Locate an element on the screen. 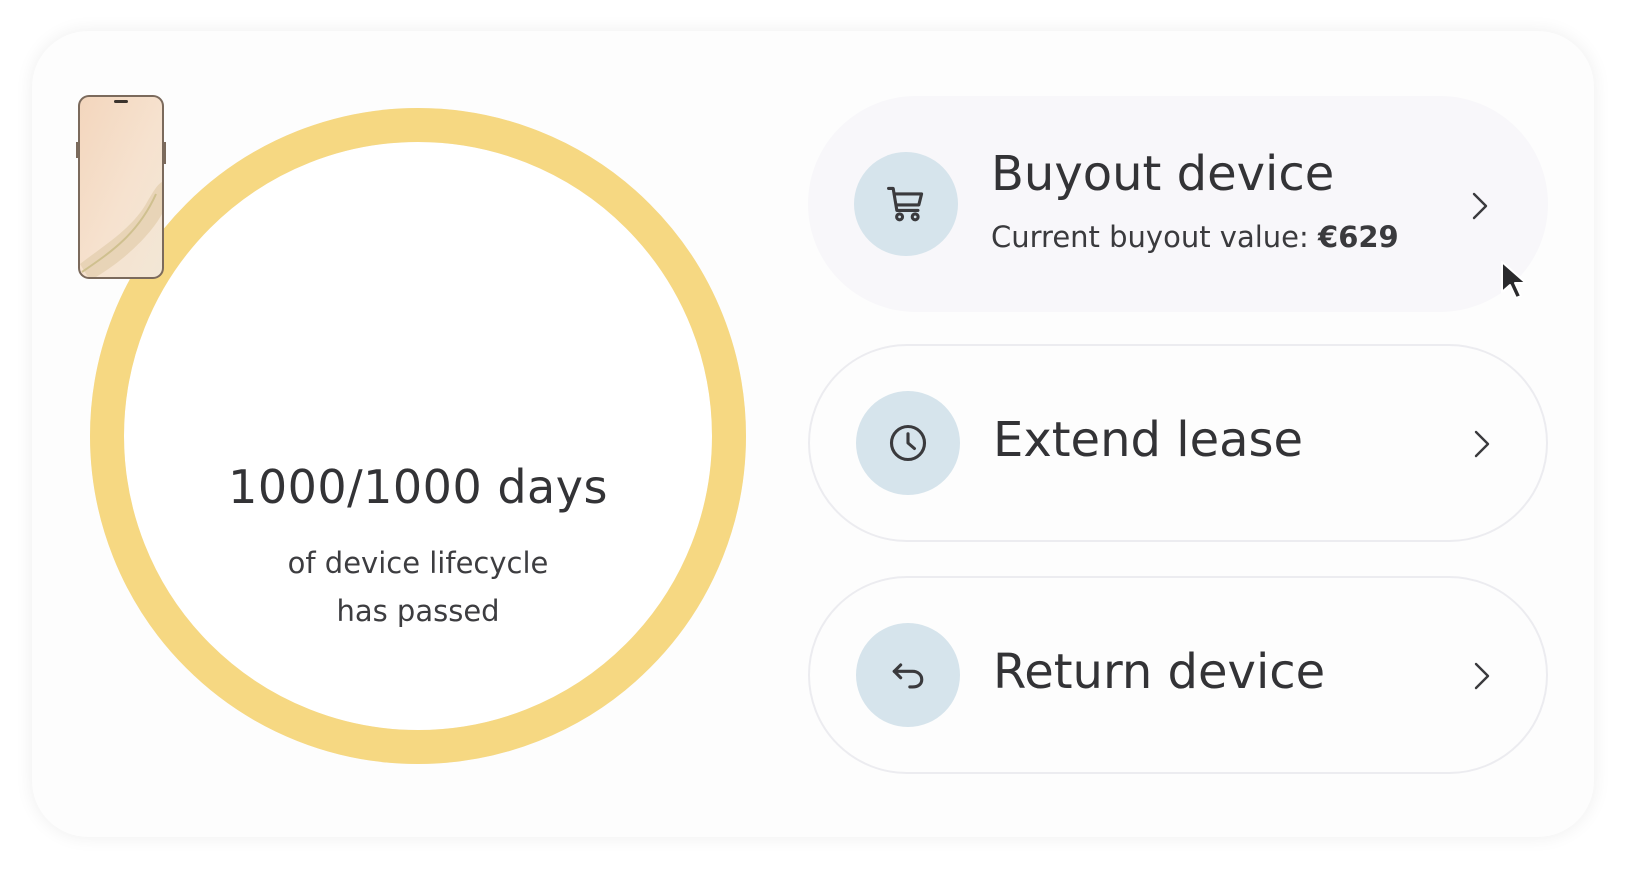  buyout-value-text: Current buyout value: €629 is located at coordinates (1195, 237).